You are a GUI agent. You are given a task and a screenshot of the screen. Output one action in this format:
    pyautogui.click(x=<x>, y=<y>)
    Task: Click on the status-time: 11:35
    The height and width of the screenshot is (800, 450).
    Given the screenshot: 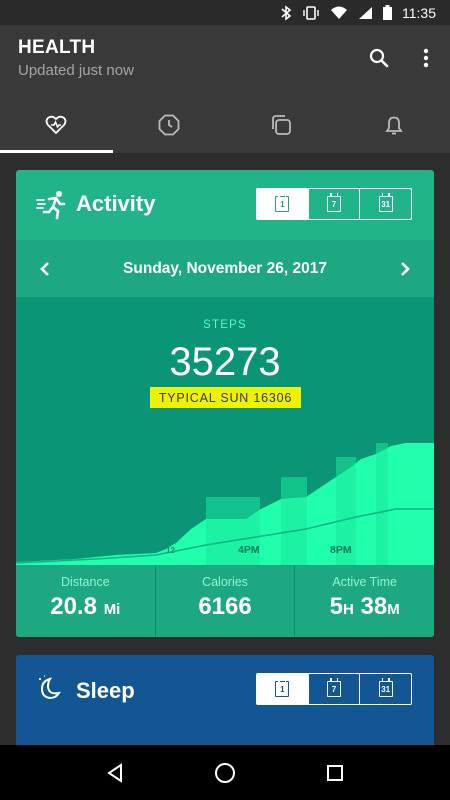 What is the action you would take?
    pyautogui.click(x=419, y=12)
    